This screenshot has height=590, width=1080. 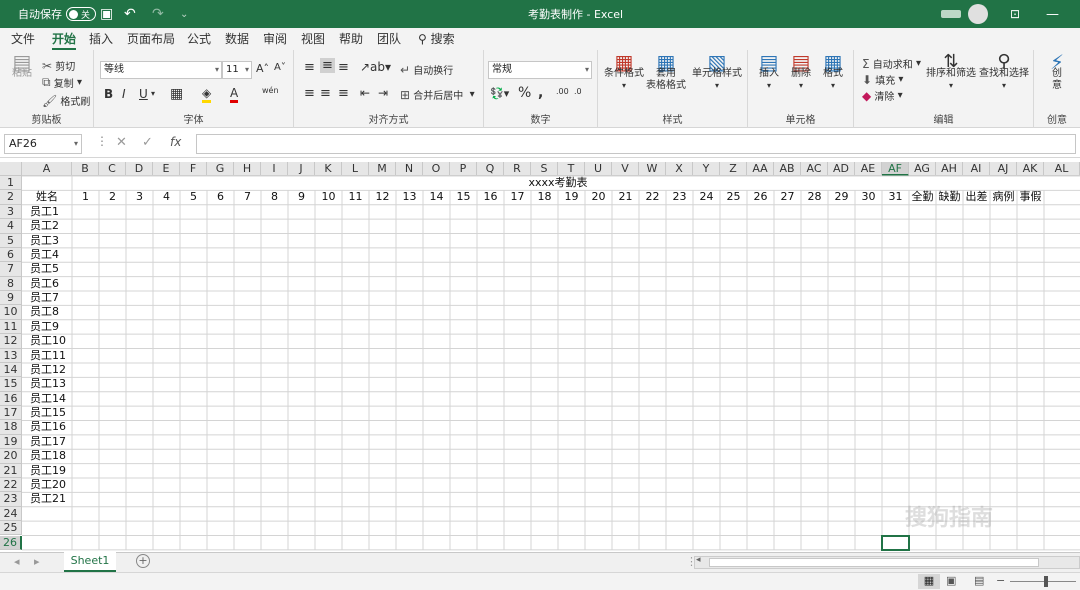 What do you see at coordinates (81, 14) in the screenshot?
I see `autosave-toggle: 关` at bounding box center [81, 14].